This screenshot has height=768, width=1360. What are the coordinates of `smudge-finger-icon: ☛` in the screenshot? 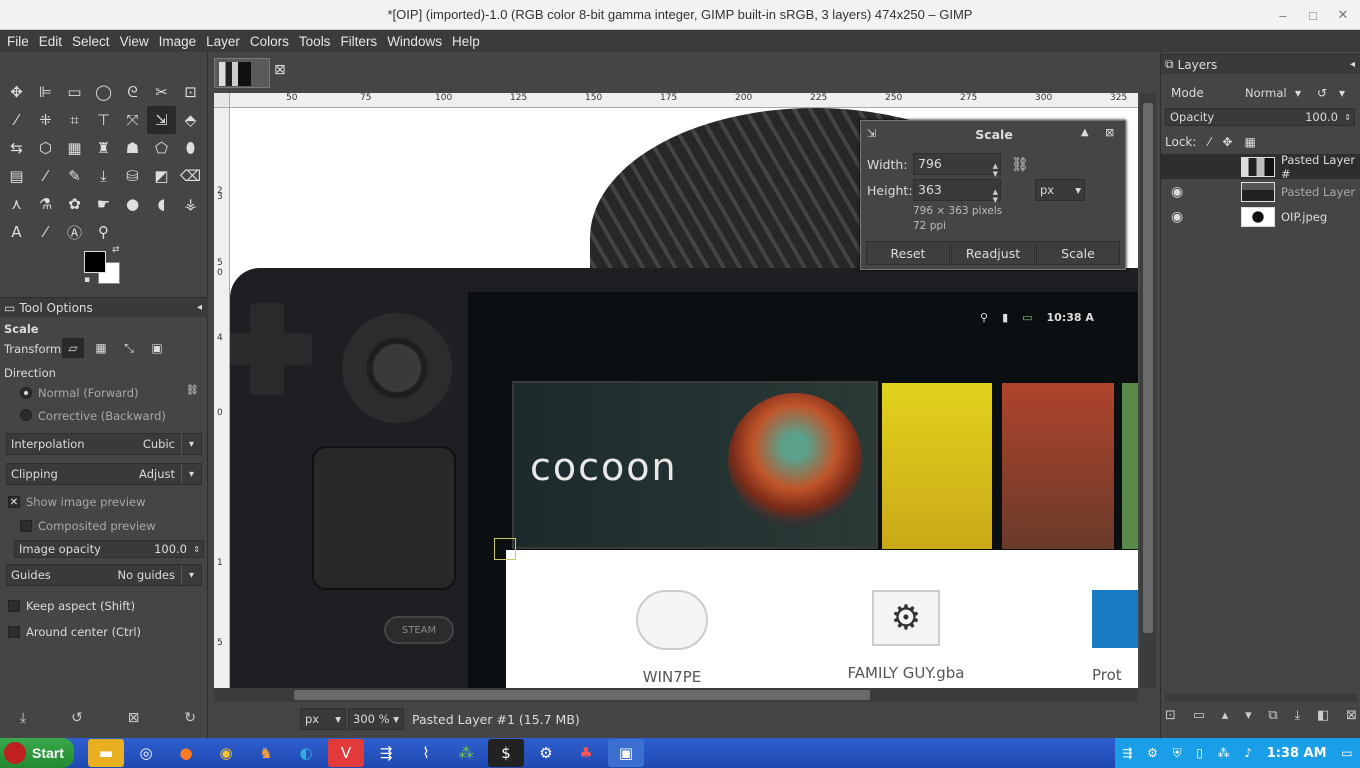 It's located at (103, 204).